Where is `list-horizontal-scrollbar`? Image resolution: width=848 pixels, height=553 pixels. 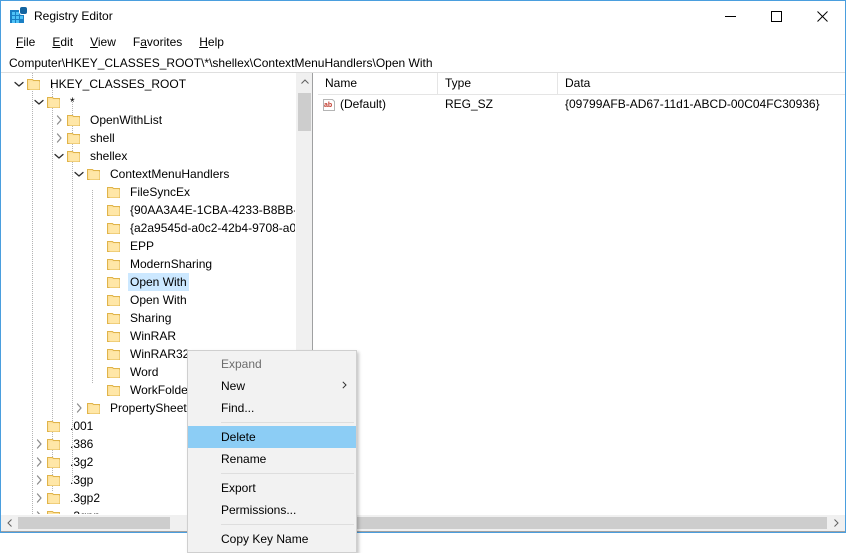 list-horizontal-scrollbar is located at coordinates (581, 522).